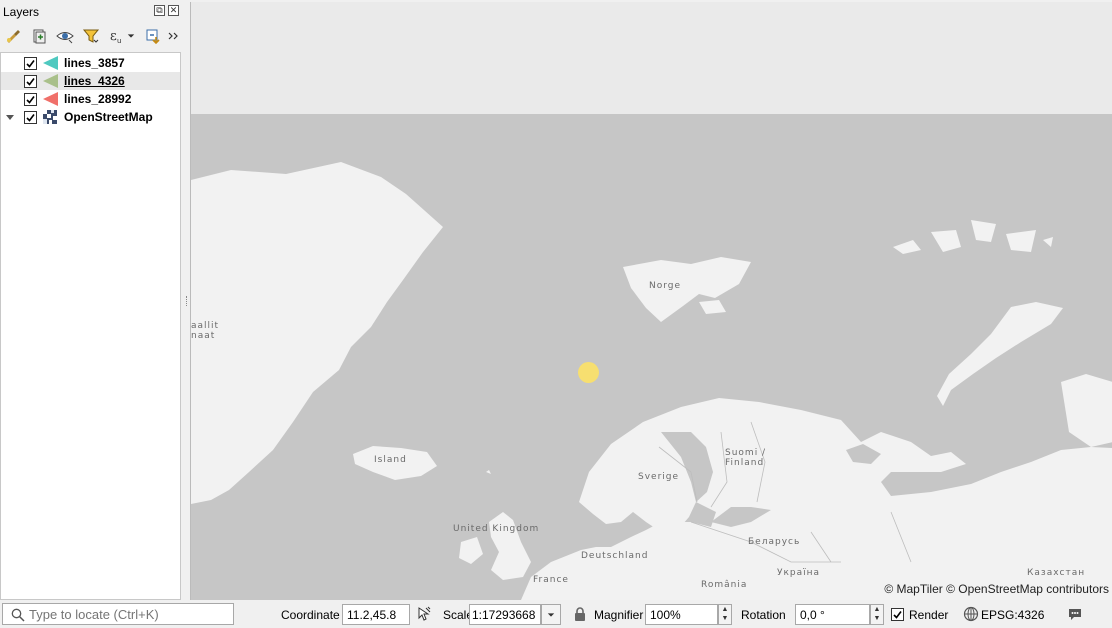 The image size is (1112, 628). Describe the element at coordinates (129, 614) in the screenshot. I see `locator-input` at that location.